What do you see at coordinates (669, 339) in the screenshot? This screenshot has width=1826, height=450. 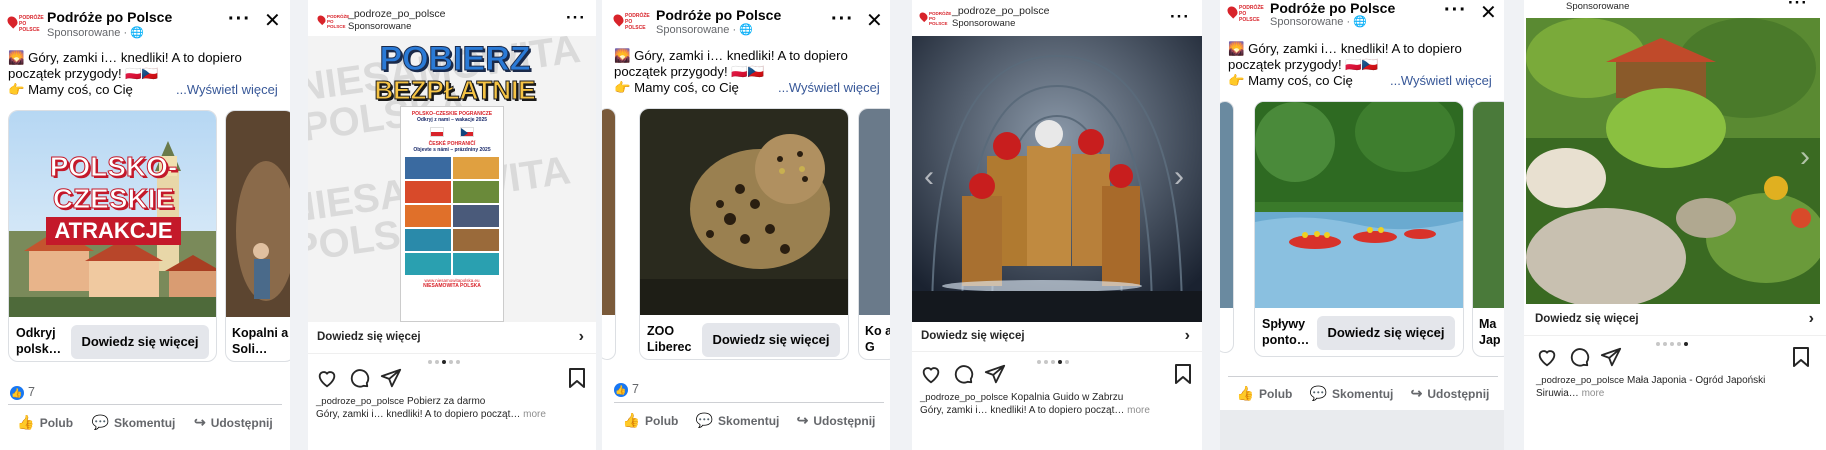 I see `carousel-card-label: ZOO Liberec` at bounding box center [669, 339].